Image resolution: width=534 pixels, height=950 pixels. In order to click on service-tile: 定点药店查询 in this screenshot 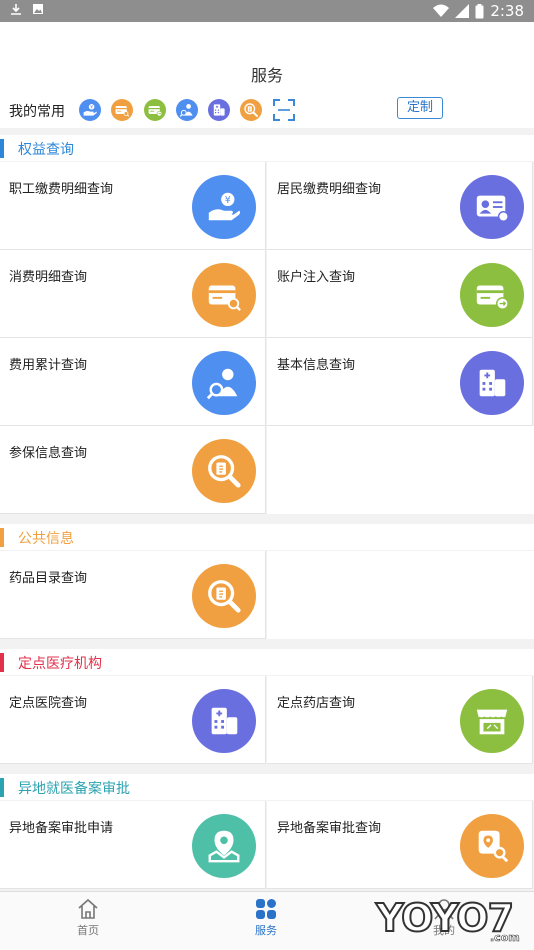, I will do `click(400, 720)`.